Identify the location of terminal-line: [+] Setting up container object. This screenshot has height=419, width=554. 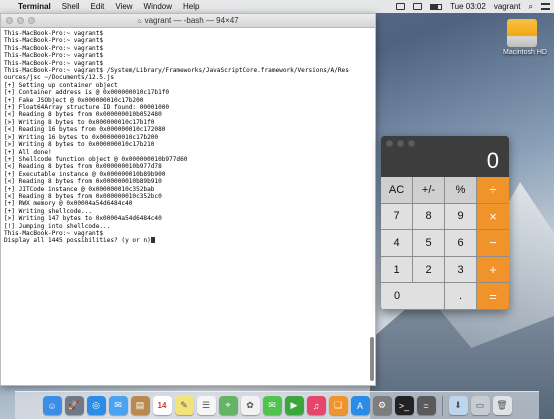
(61, 85).